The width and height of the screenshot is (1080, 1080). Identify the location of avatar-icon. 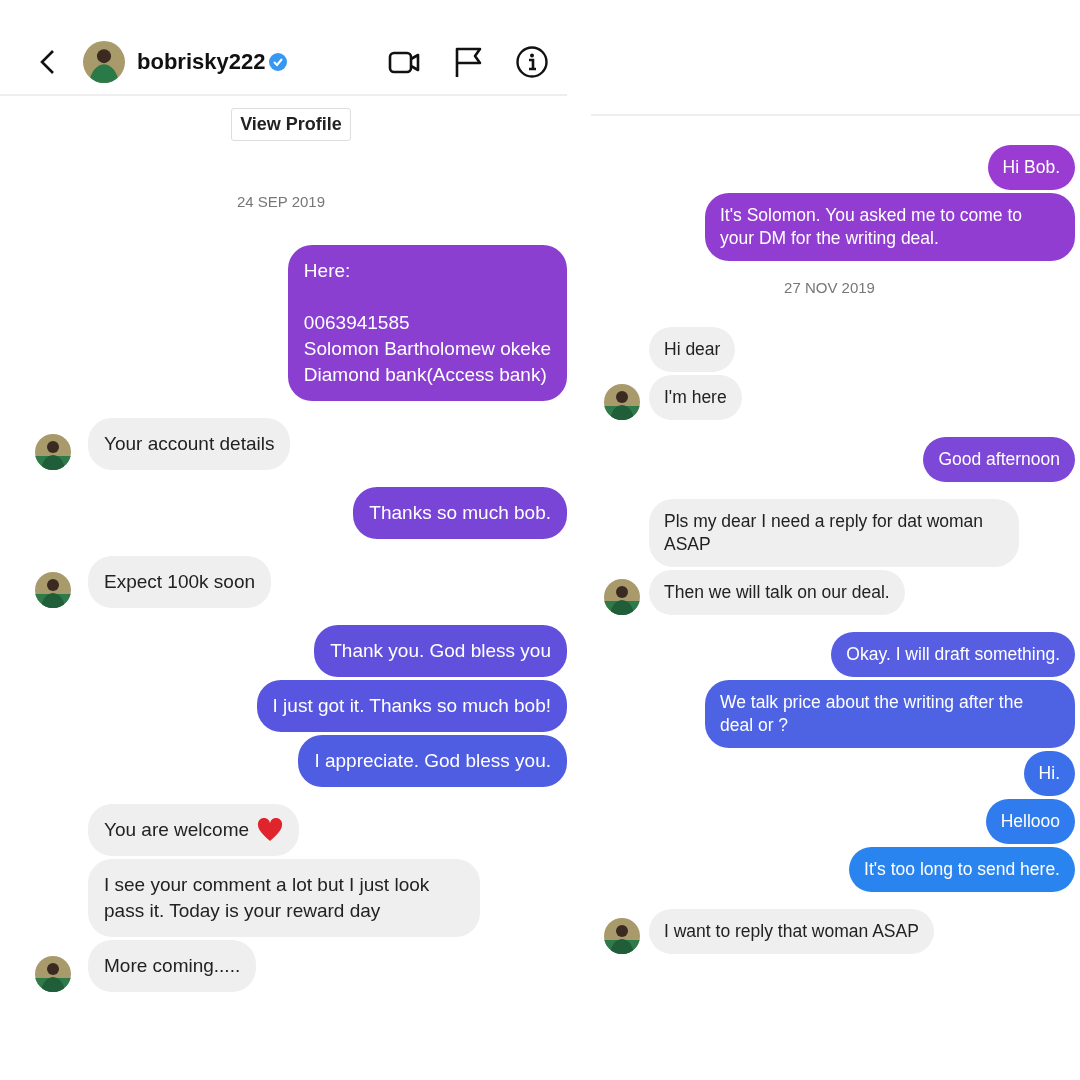
(104, 62).